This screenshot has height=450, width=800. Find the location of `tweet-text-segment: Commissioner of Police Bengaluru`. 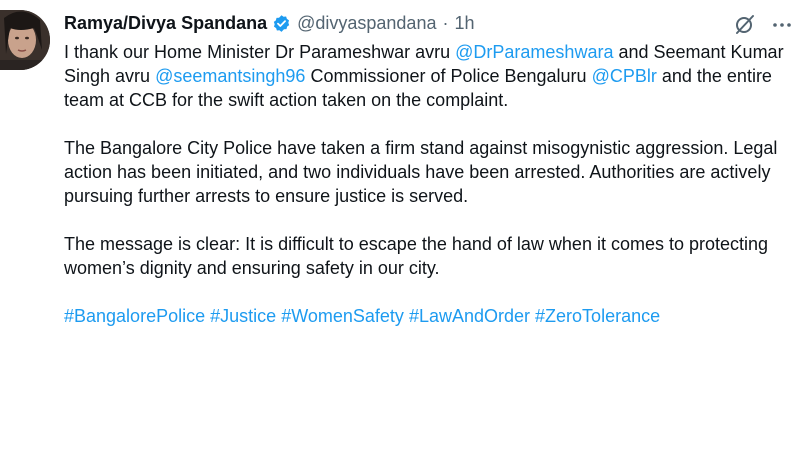

tweet-text-segment: Commissioner of Police Bengaluru is located at coordinates (448, 76).